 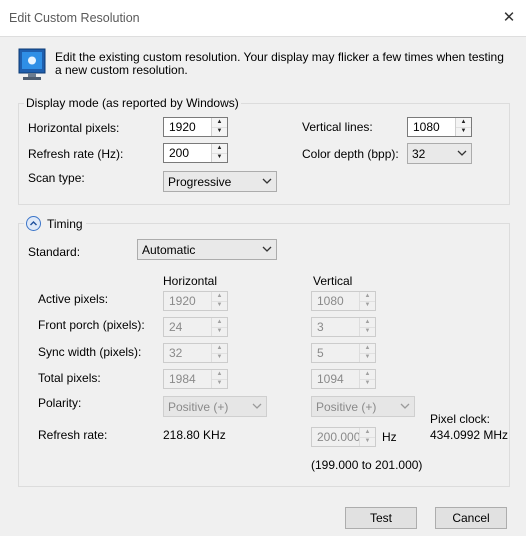 What do you see at coordinates (330, 379) in the screenshot?
I see `total-v-value: 1094` at bounding box center [330, 379].